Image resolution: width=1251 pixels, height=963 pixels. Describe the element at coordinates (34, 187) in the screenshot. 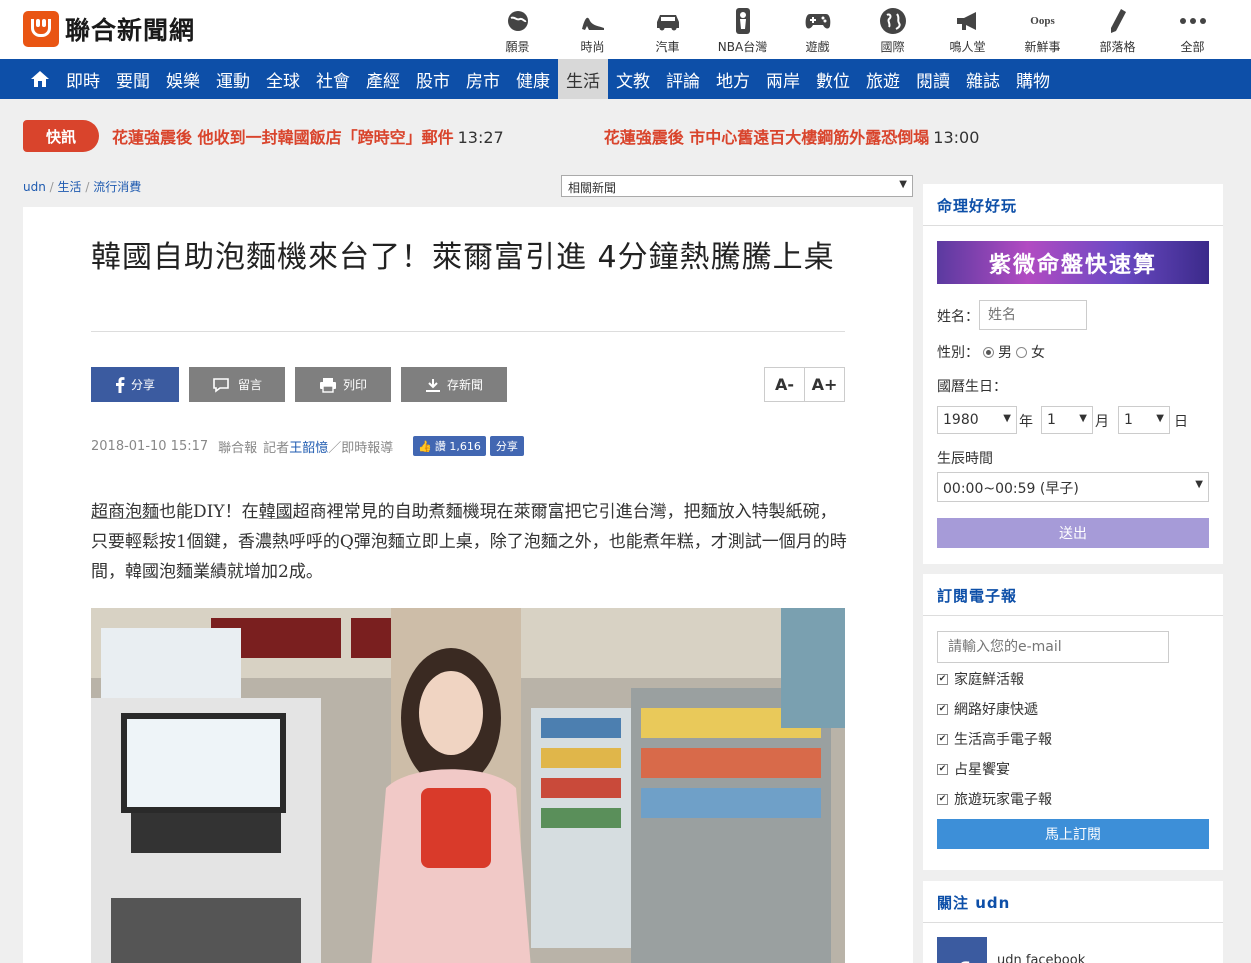

I see `breadcrumb-udn: udn` at that location.